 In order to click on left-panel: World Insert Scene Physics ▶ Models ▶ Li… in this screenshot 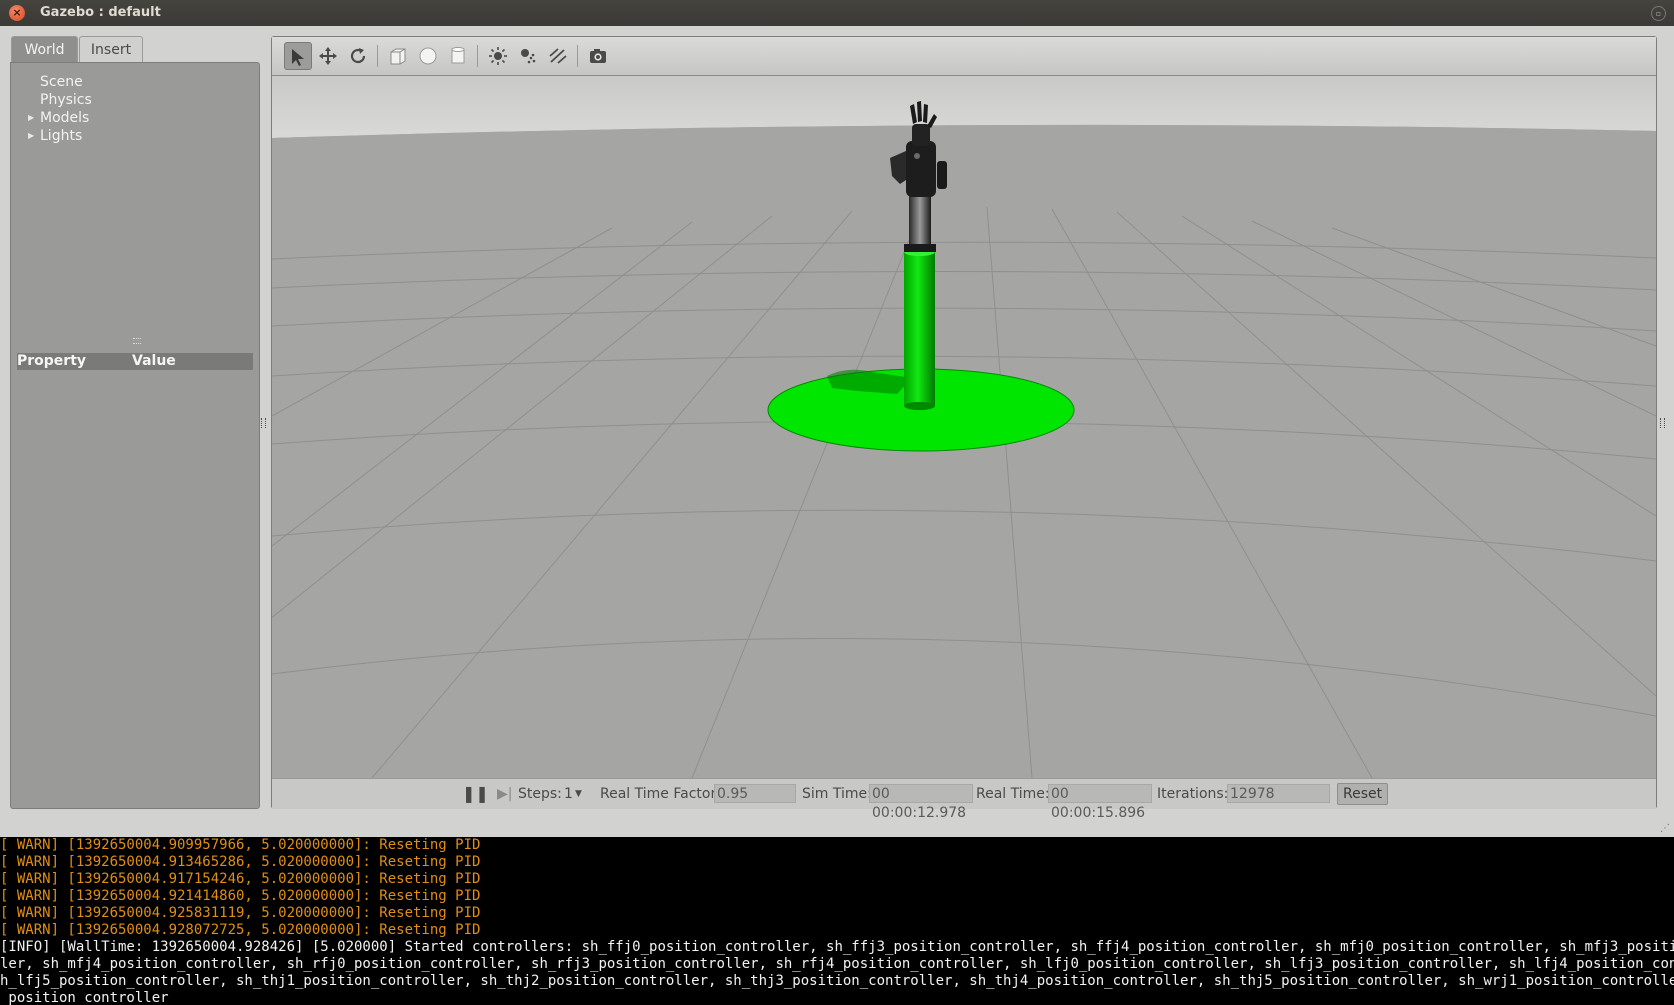, I will do `click(135, 422)`.